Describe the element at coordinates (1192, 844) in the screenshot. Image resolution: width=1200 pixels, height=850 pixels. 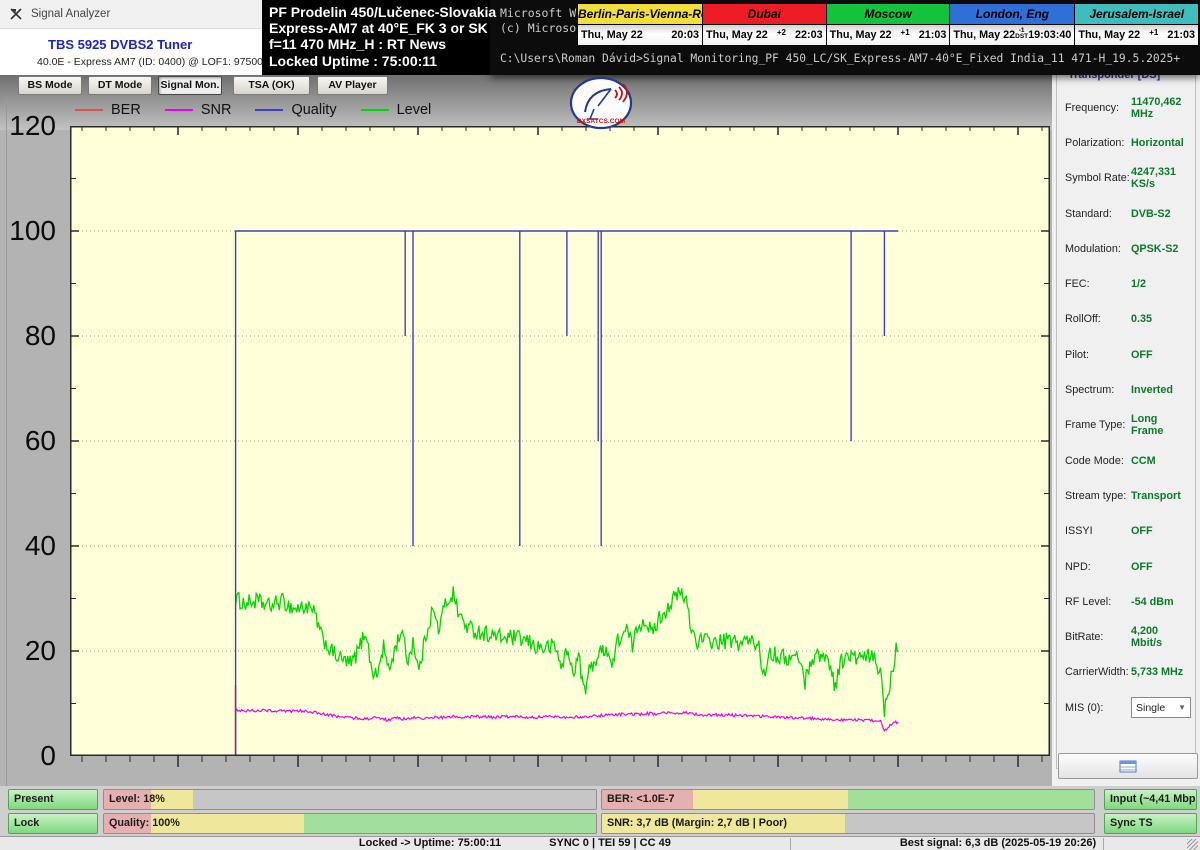
I see `resize-grip` at that location.